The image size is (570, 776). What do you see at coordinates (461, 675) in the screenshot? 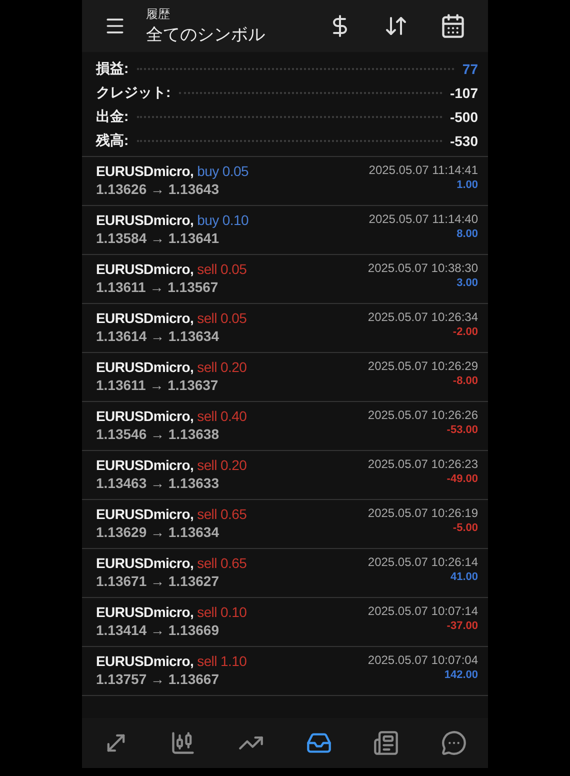
I see `deal-profit: 142.00` at bounding box center [461, 675].